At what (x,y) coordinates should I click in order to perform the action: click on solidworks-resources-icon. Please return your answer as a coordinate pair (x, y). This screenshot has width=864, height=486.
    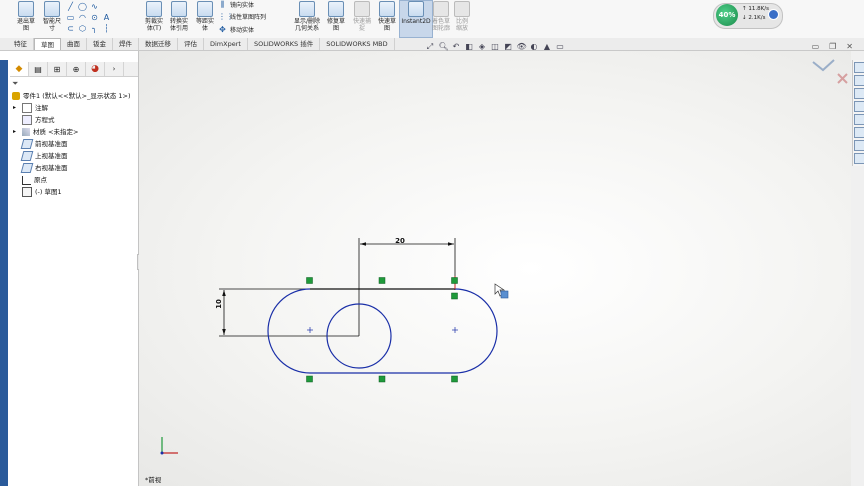
    Looking at the image, I should click on (858, 67).